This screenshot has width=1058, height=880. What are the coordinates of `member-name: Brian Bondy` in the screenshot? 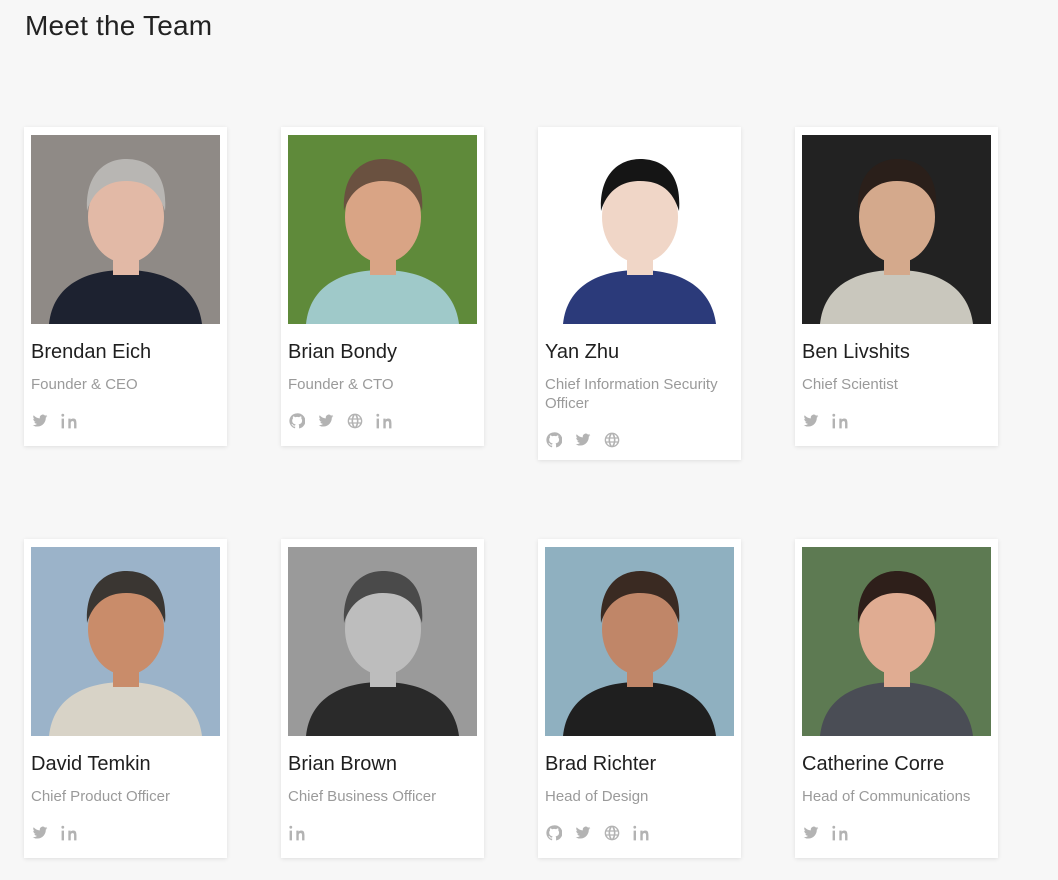 It's located at (342, 352).